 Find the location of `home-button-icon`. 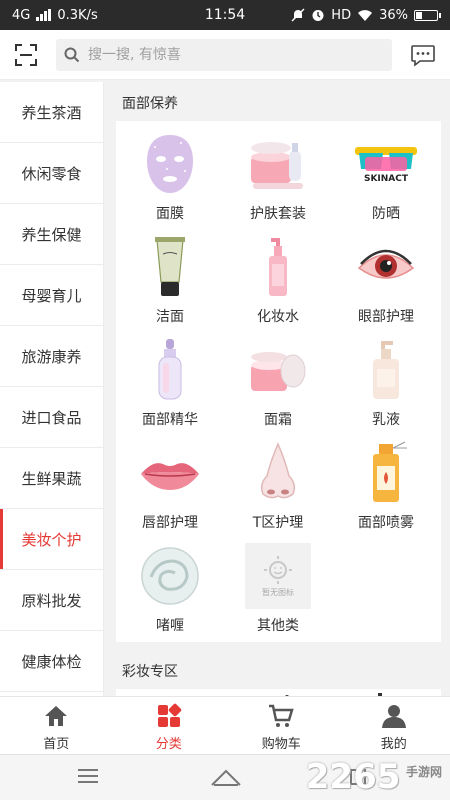

home-button-icon is located at coordinates (226, 777).